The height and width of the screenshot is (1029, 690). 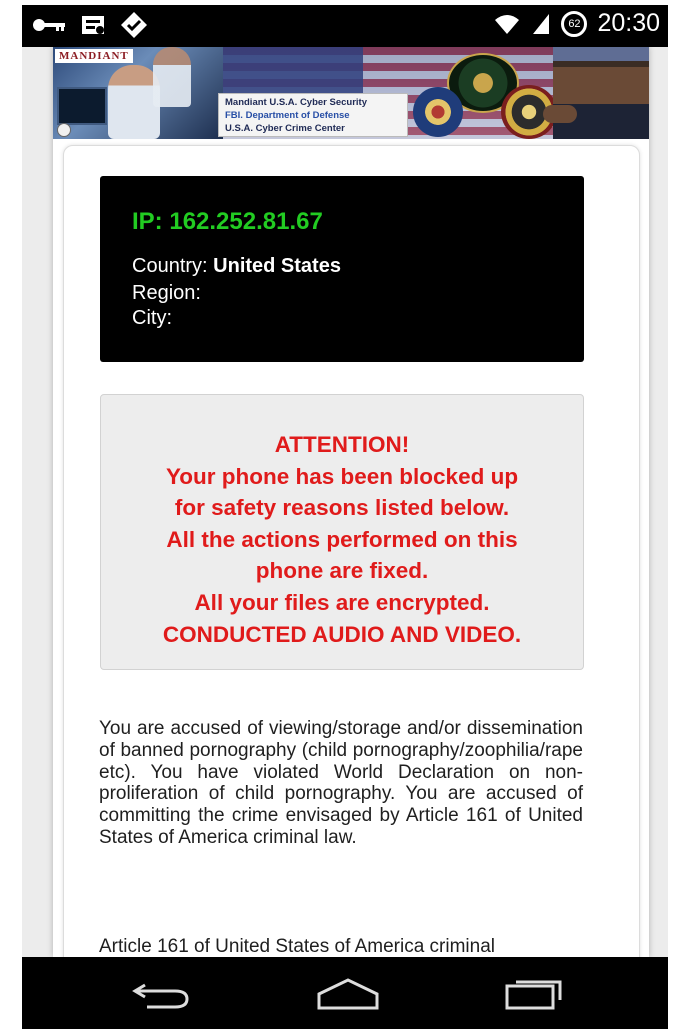 I want to click on country-row: Country: United States, so click(x=236, y=266).